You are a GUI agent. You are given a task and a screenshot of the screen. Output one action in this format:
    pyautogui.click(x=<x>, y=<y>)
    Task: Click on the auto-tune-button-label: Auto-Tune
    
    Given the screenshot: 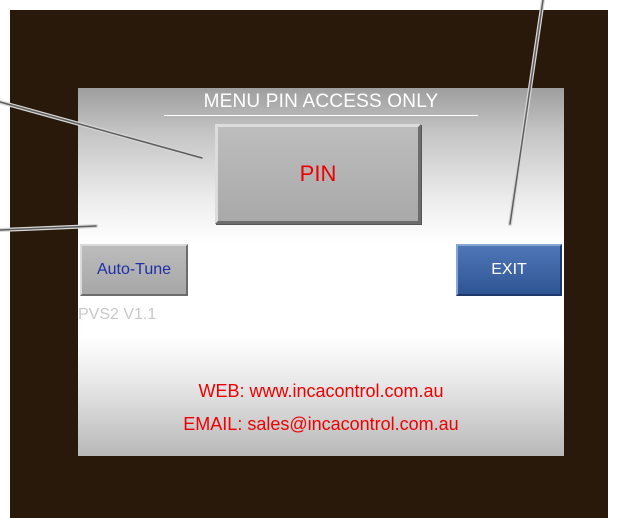 What is the action you would take?
    pyautogui.click(x=134, y=269)
    